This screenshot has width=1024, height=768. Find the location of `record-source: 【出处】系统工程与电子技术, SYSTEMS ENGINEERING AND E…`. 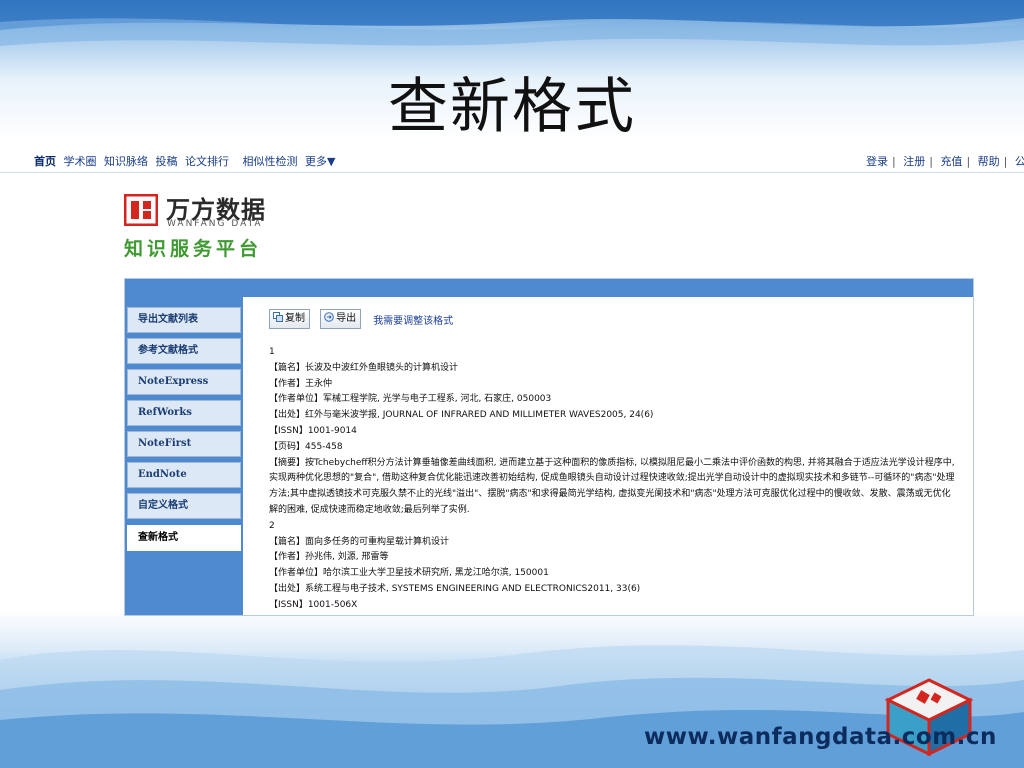

record-source: 【出处】系统工程与电子技术, SYSTEMS ENGINEERING AND E… is located at coordinates (455, 588).